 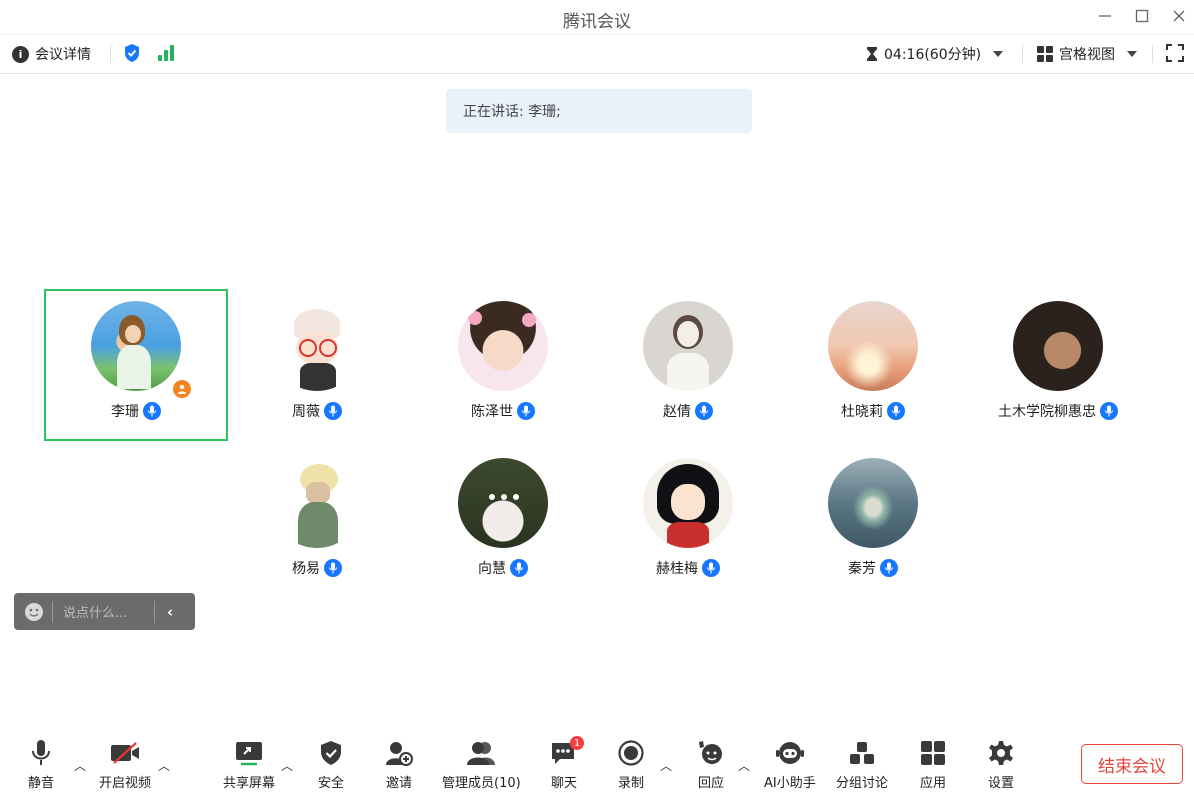 I want to click on participant-name: 赵倩, so click(x=677, y=412).